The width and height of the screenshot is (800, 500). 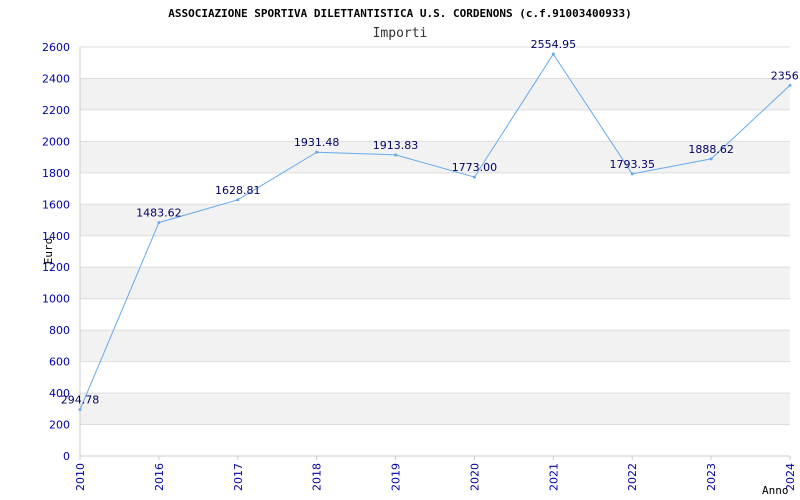 What do you see at coordinates (56, 110) in the screenshot?
I see `y-tick-label: 2200` at bounding box center [56, 110].